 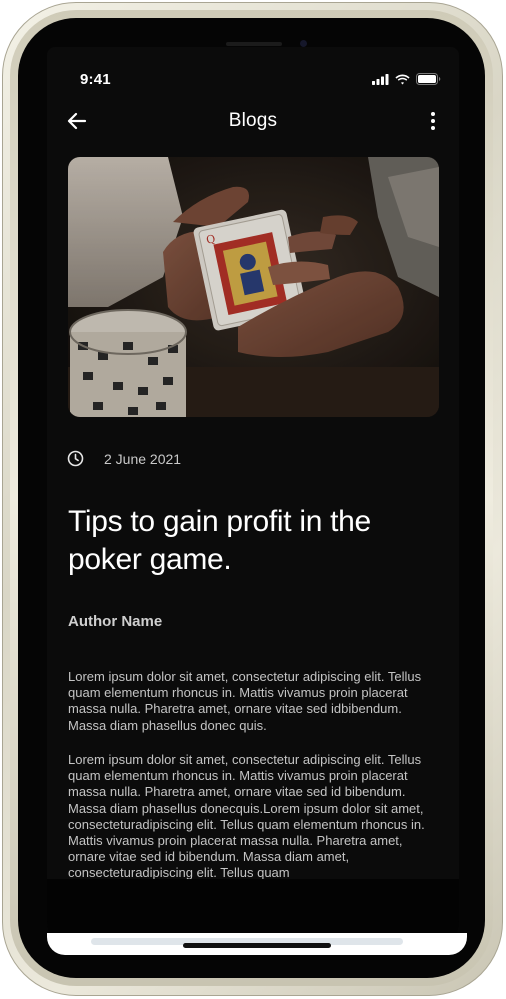 What do you see at coordinates (143, 458) in the screenshot?
I see `post-date: 2 June 2021` at bounding box center [143, 458].